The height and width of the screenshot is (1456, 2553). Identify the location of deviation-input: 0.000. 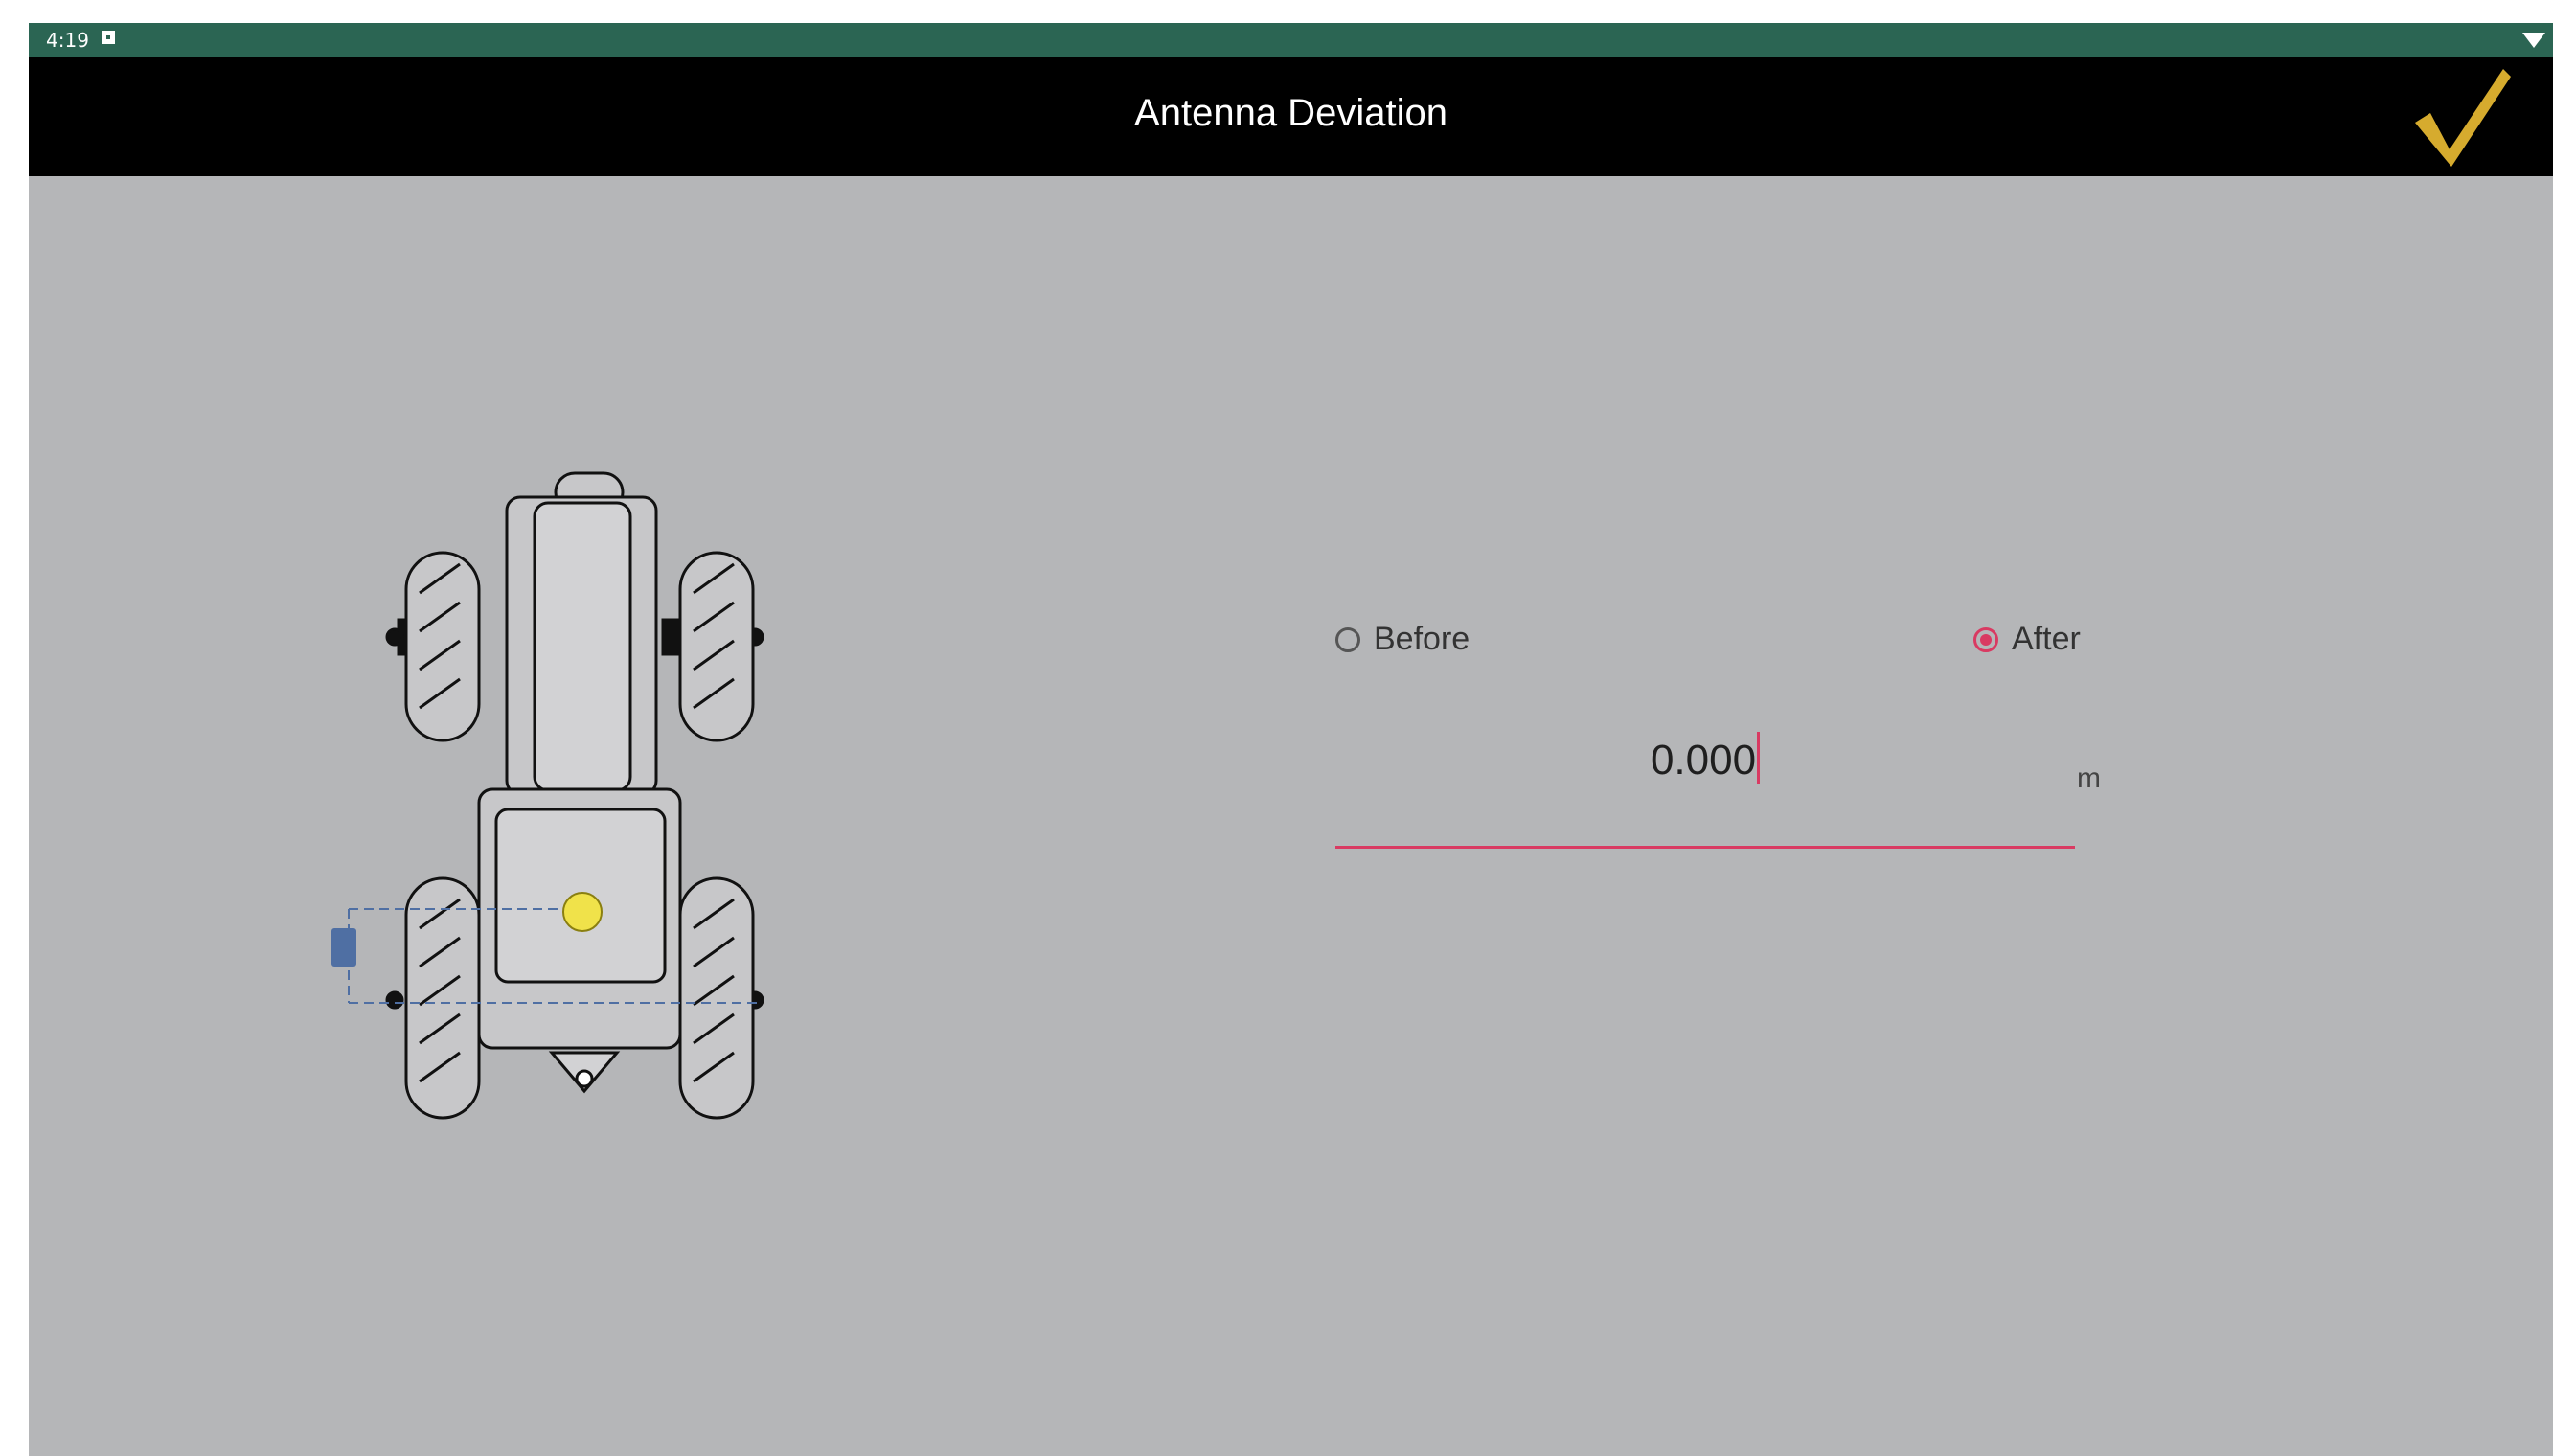
(1705, 758).